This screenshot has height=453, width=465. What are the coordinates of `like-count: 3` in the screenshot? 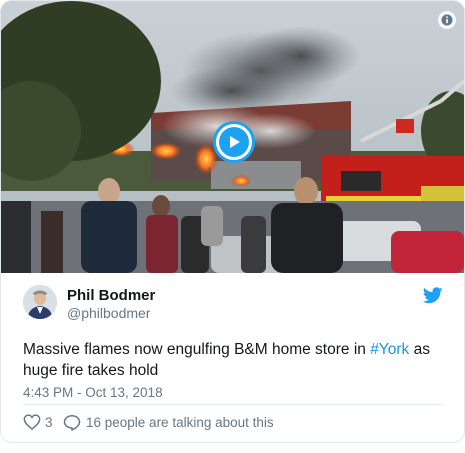 It's located at (49, 422).